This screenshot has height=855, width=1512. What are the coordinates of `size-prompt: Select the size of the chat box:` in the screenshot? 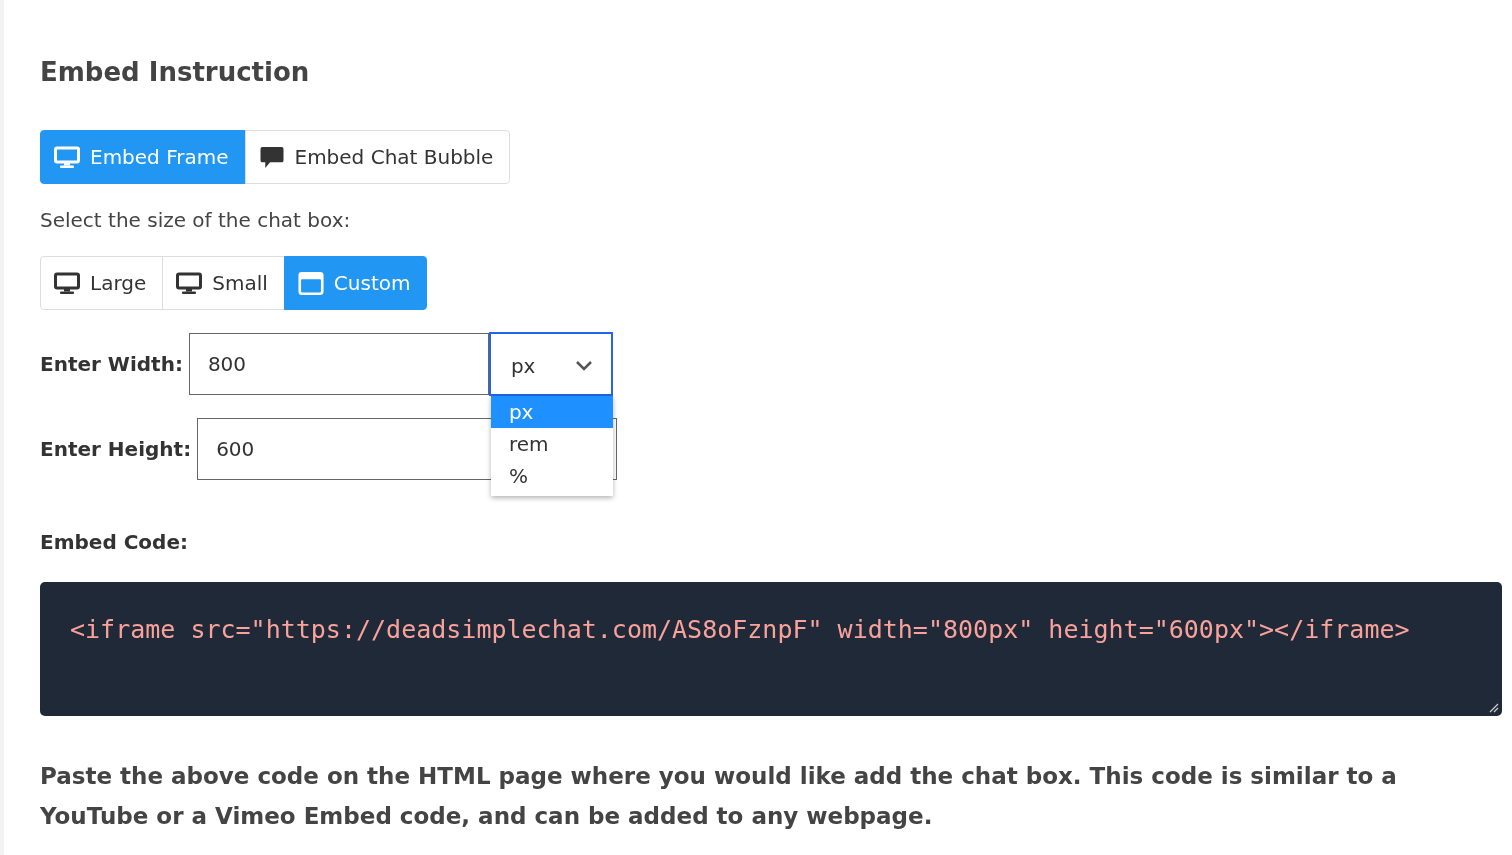 It's located at (196, 220).